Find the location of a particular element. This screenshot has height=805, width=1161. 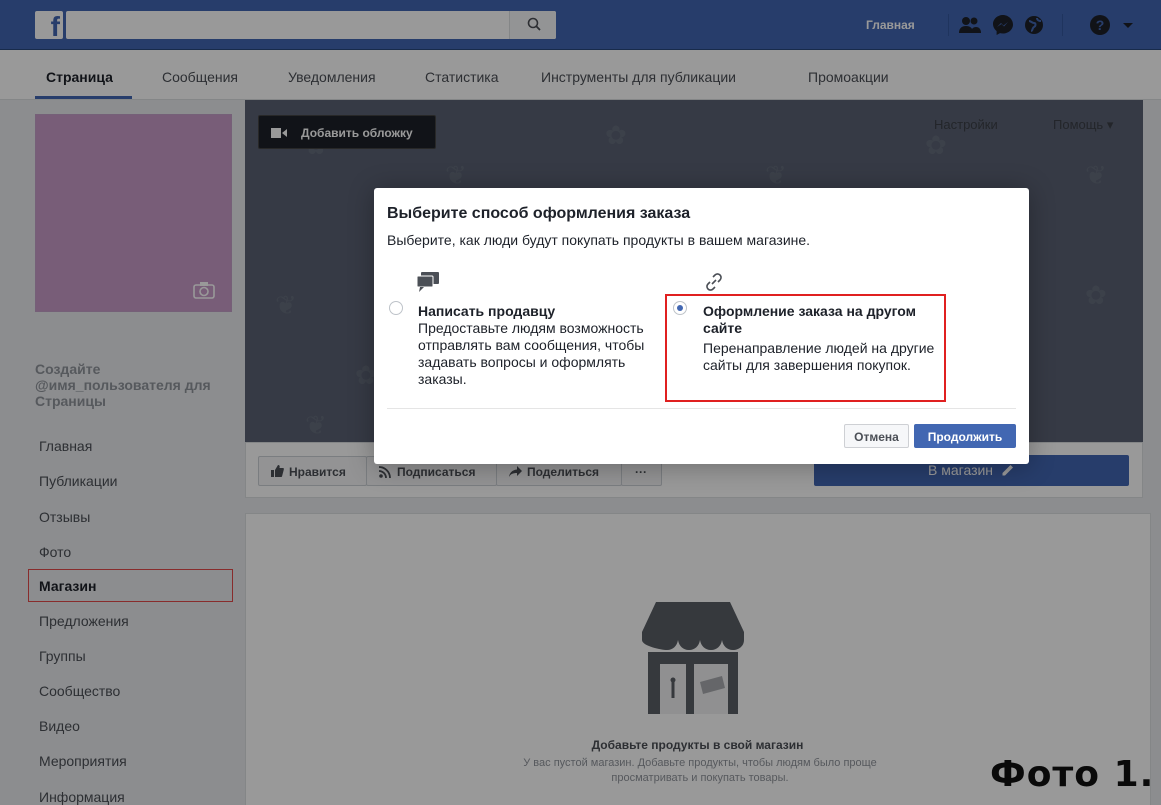

radio-message-seller is located at coordinates (396, 308).